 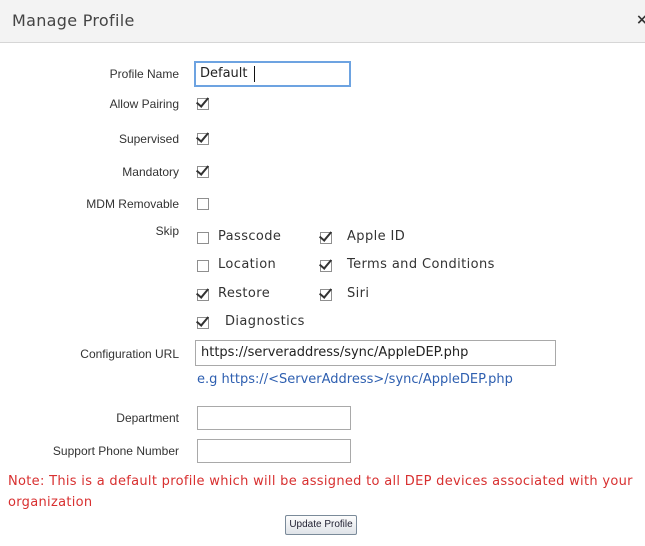 What do you see at coordinates (335, 352) in the screenshot?
I see `configuration-url-value: https://serveraddress/sync/AppleDEP.php` at bounding box center [335, 352].